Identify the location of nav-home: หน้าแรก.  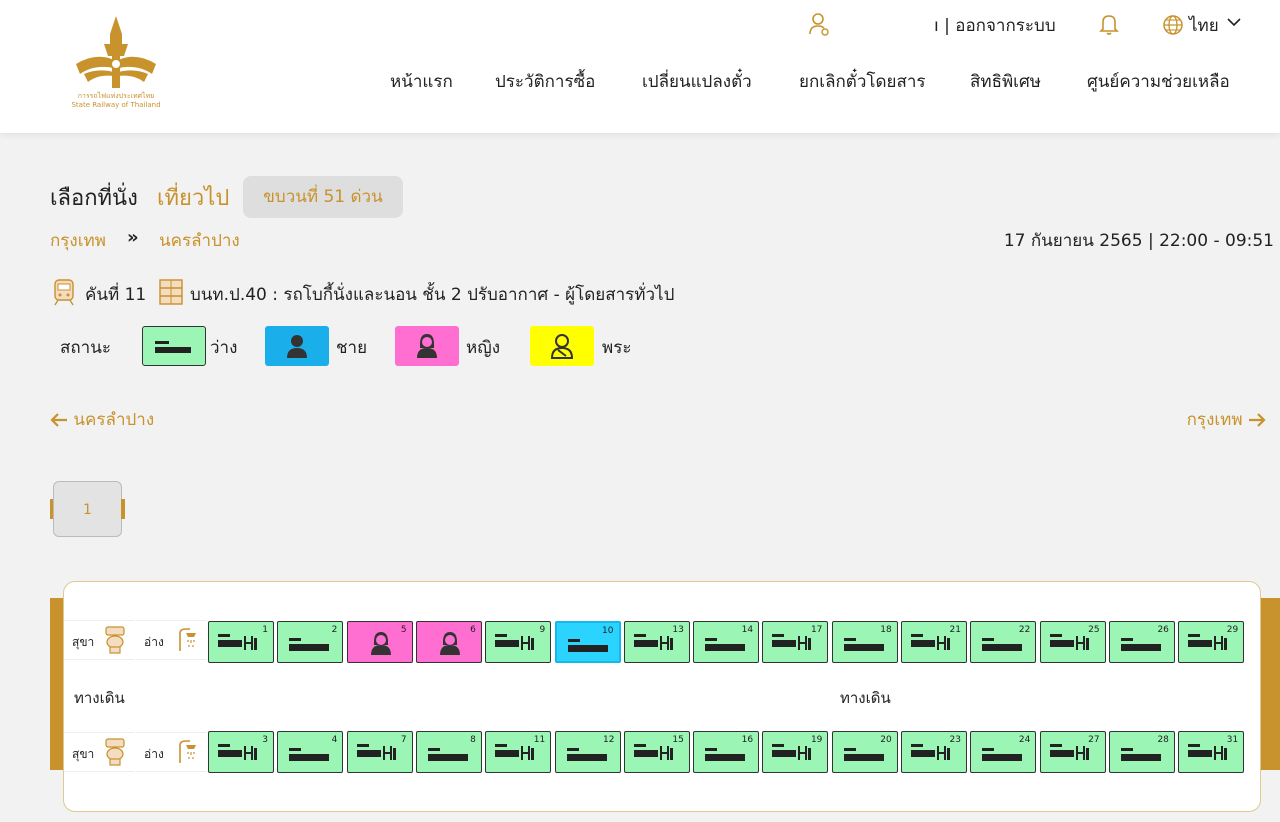
(421, 81).